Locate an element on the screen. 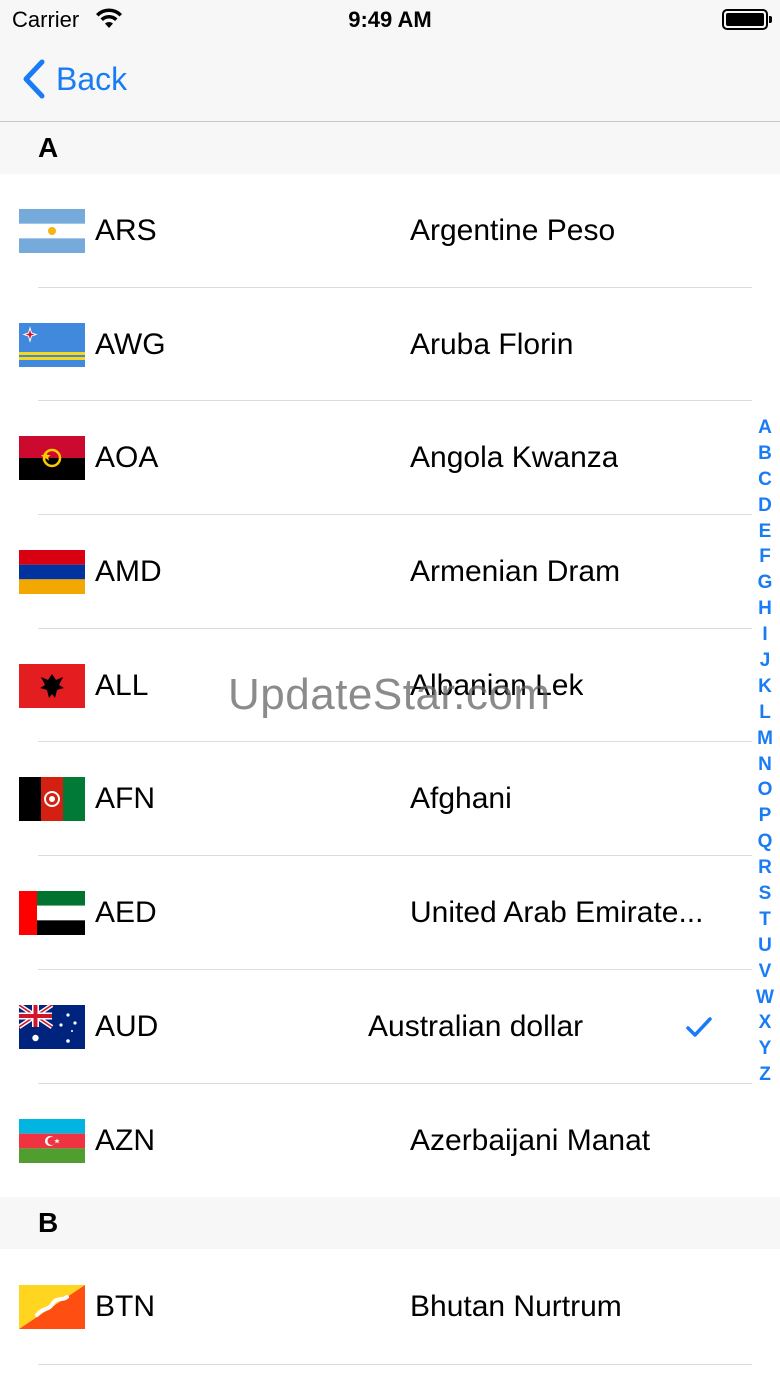 The height and width of the screenshot is (1387, 780). australia-flag-icon is located at coordinates (52, 1026).